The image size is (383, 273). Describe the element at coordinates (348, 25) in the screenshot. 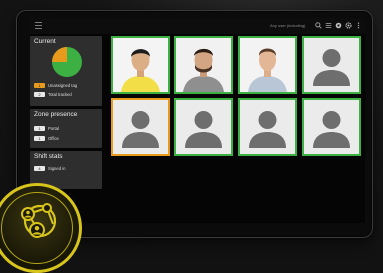

I see `settings-icon` at that location.